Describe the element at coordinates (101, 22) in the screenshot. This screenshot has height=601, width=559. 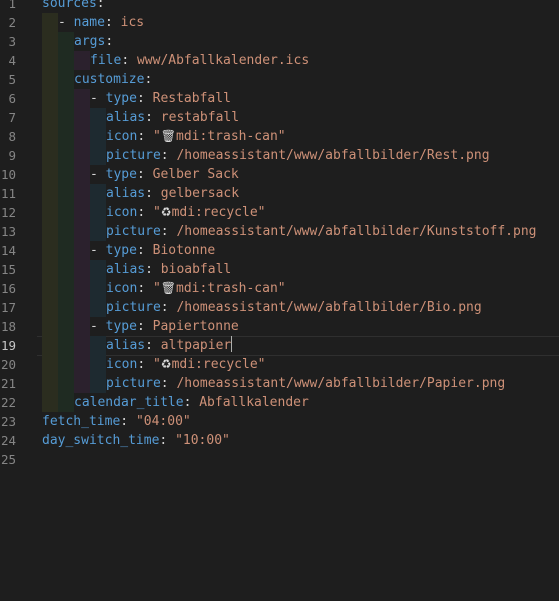
I see `code-text: - name: ics` at that location.